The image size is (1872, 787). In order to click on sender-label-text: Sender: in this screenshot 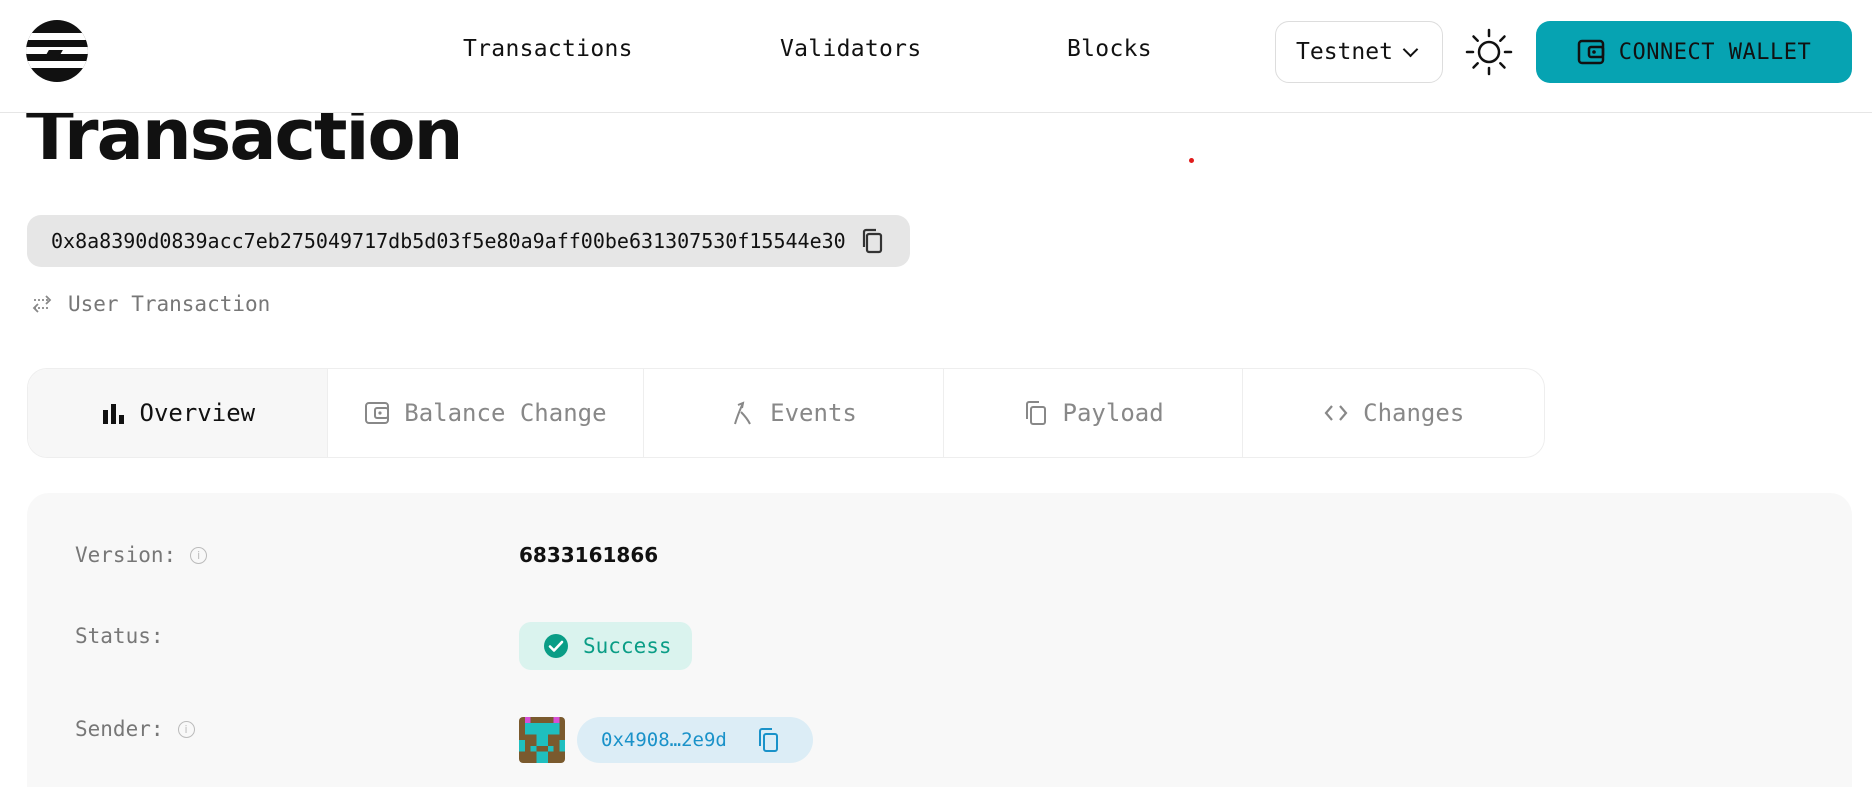, I will do `click(119, 729)`.